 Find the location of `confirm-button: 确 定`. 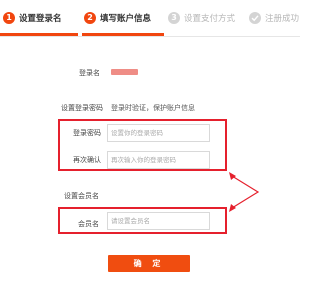

confirm-button: 确 定 is located at coordinates (149, 263).